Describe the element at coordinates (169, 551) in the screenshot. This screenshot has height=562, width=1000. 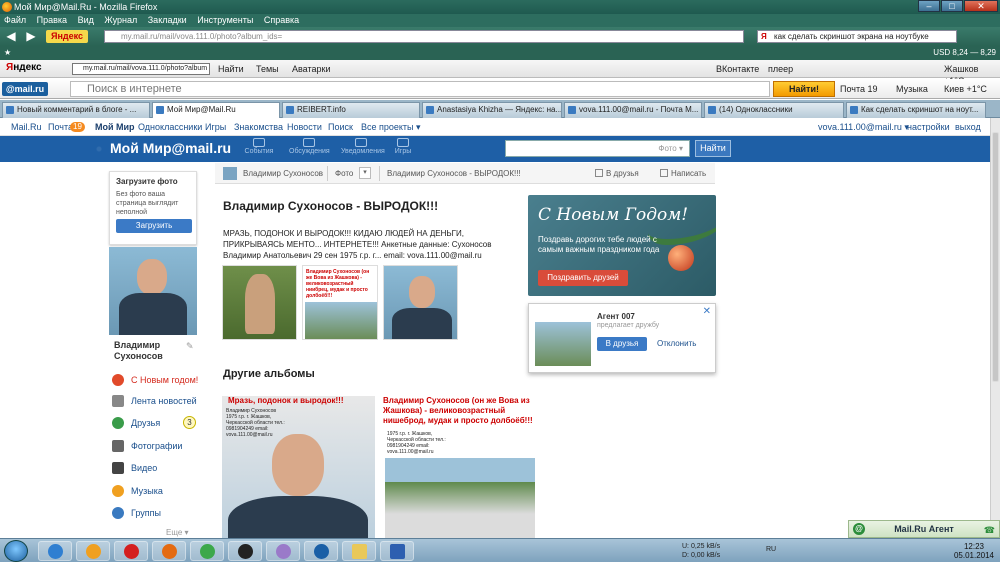
I see `taskbar-firefox` at that location.